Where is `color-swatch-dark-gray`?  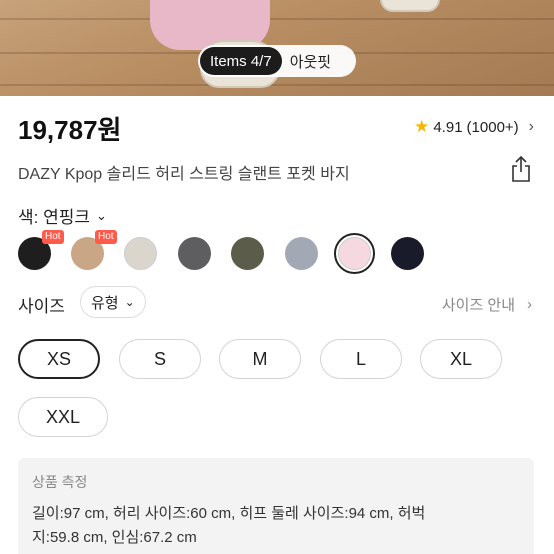 color-swatch-dark-gray is located at coordinates (194, 253).